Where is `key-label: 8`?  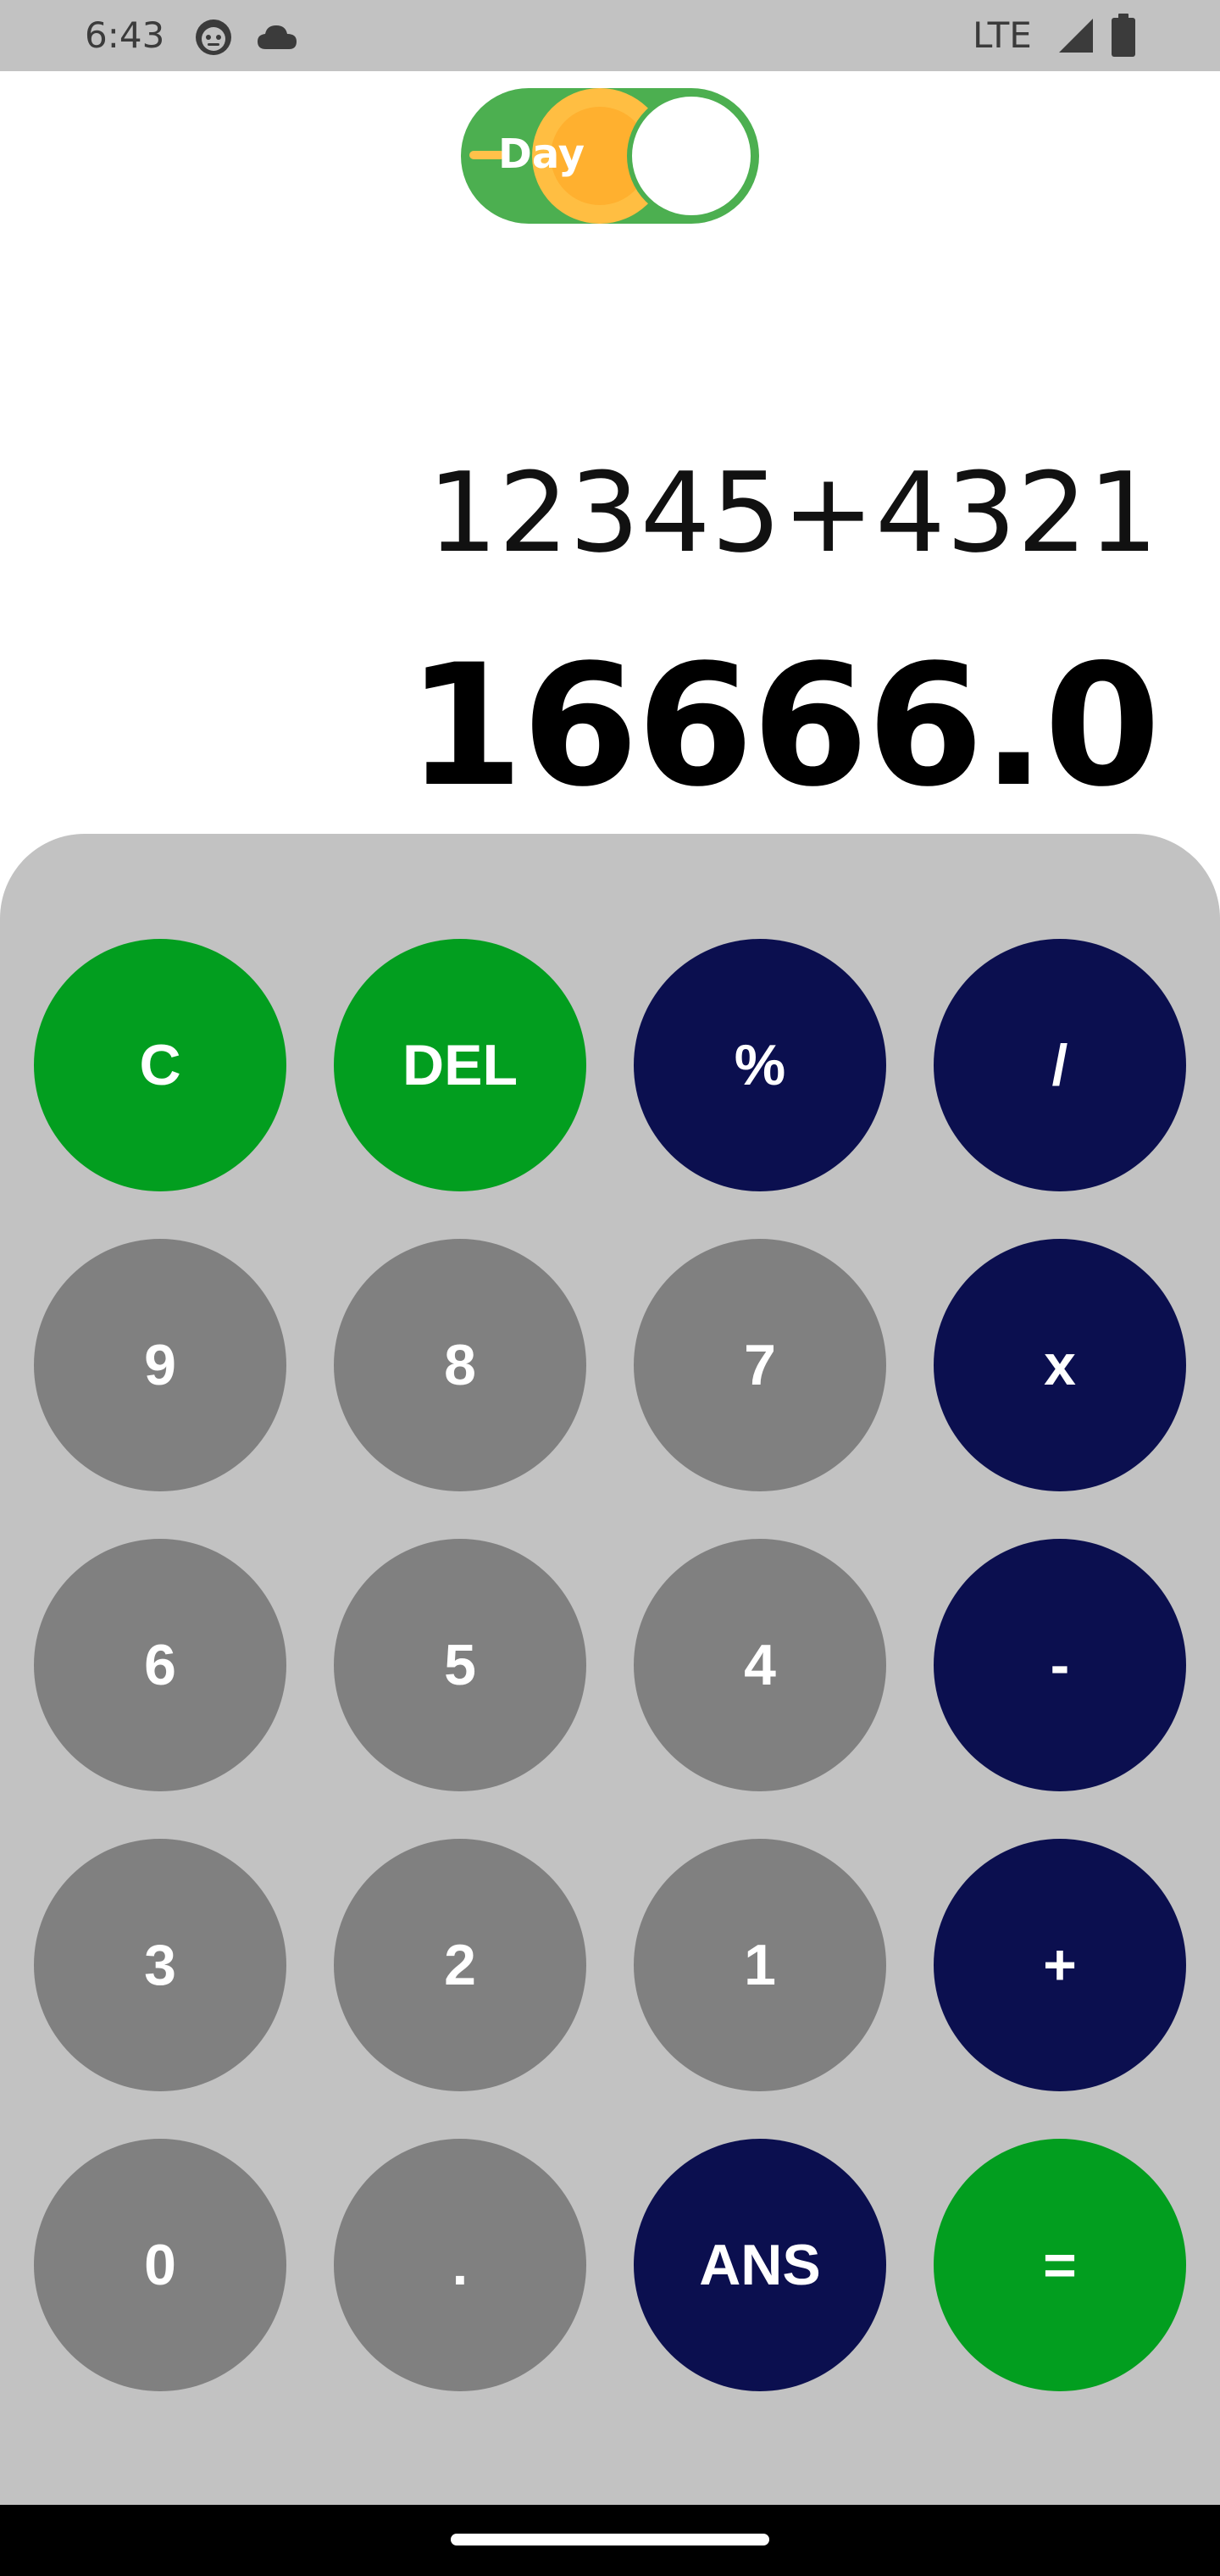
key-label: 8 is located at coordinates (460, 1365).